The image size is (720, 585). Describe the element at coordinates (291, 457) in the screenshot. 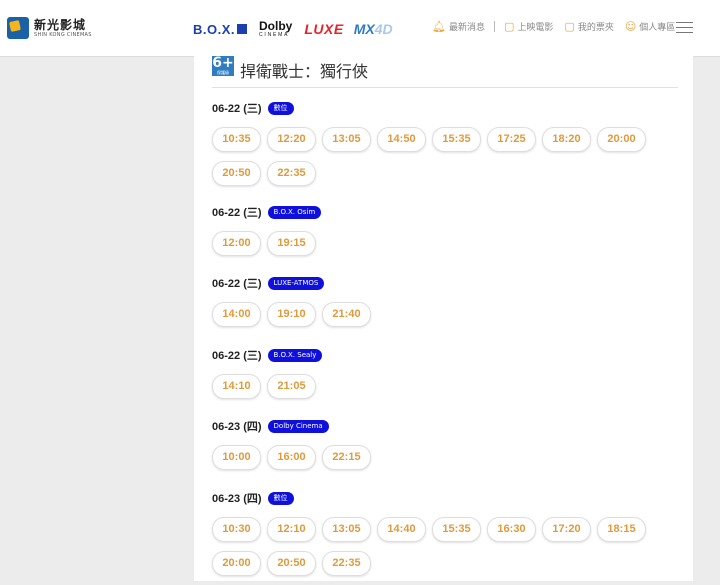

I see `showtime-button: 16:00` at that location.